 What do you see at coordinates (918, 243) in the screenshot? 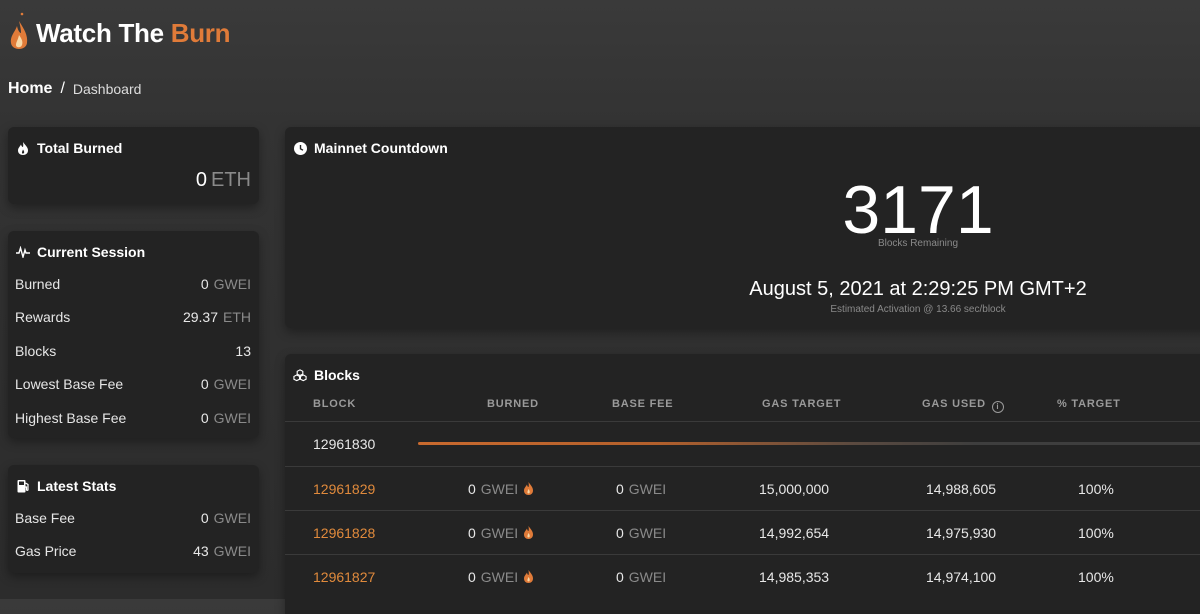
I see `blocks-remaining-label: Blocks Remaining` at bounding box center [918, 243].